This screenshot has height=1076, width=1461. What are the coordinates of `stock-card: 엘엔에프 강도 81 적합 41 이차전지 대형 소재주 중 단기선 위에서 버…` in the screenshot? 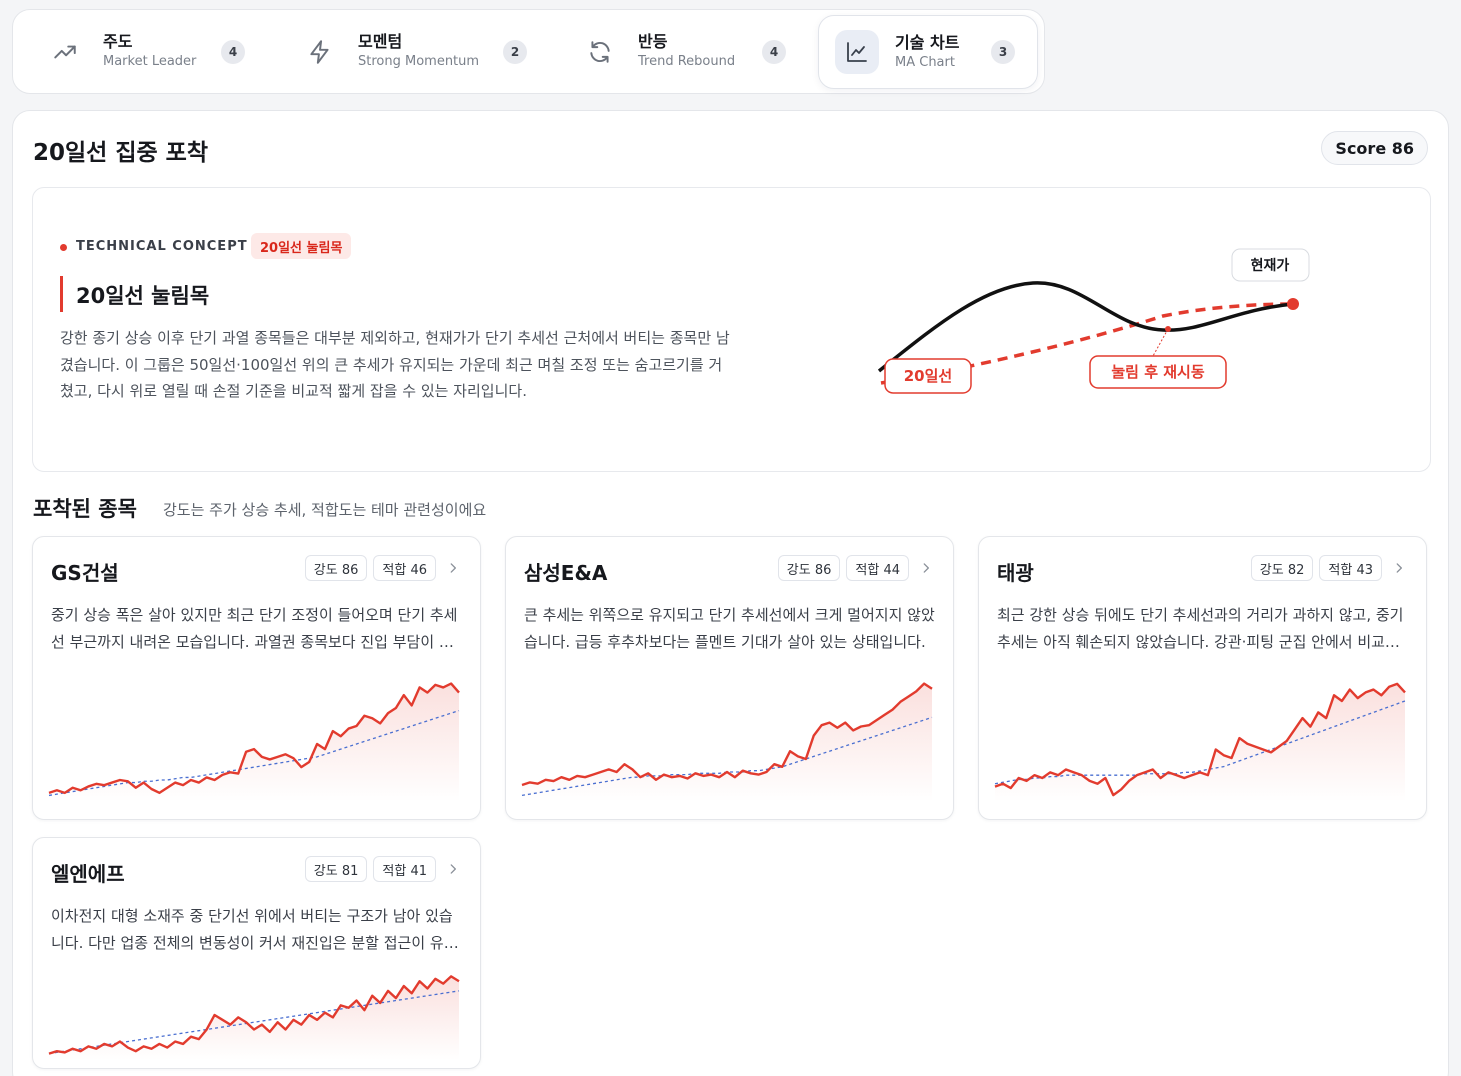 It's located at (256, 953).